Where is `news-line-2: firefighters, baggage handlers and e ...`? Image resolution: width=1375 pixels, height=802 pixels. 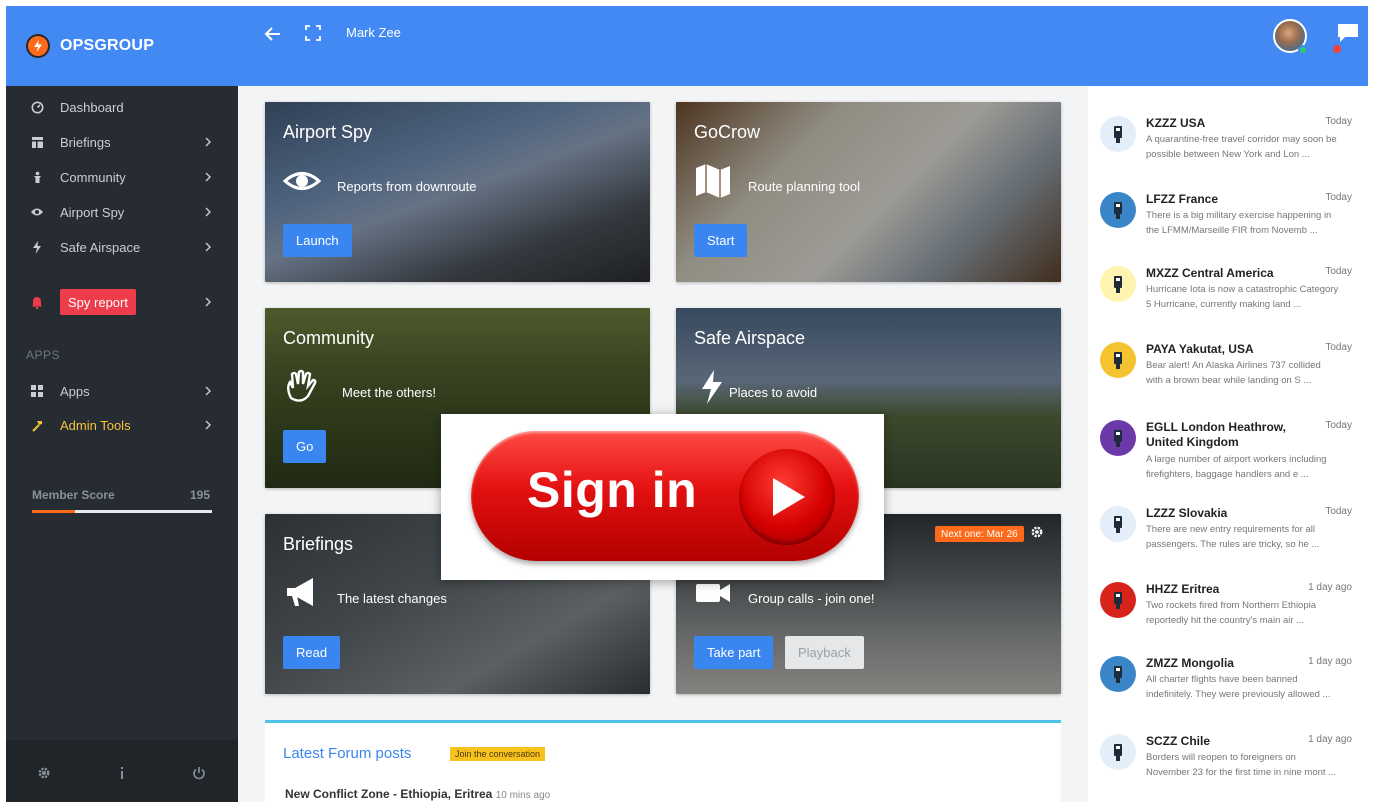 news-line-2: firefighters, baggage handlers and e ... is located at coordinates (1227, 474).